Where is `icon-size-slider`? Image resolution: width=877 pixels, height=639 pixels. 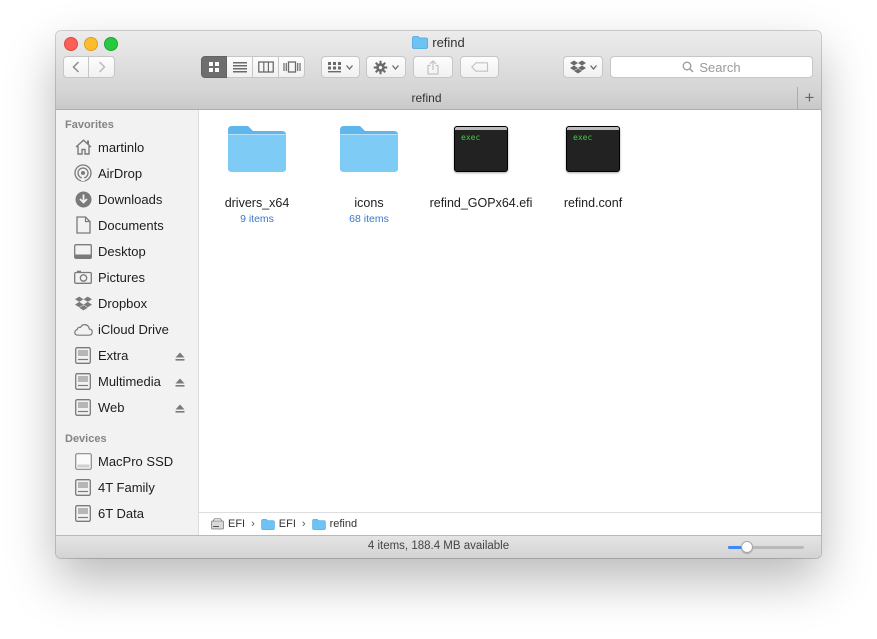
icon-size-slider is located at coordinates (766, 547).